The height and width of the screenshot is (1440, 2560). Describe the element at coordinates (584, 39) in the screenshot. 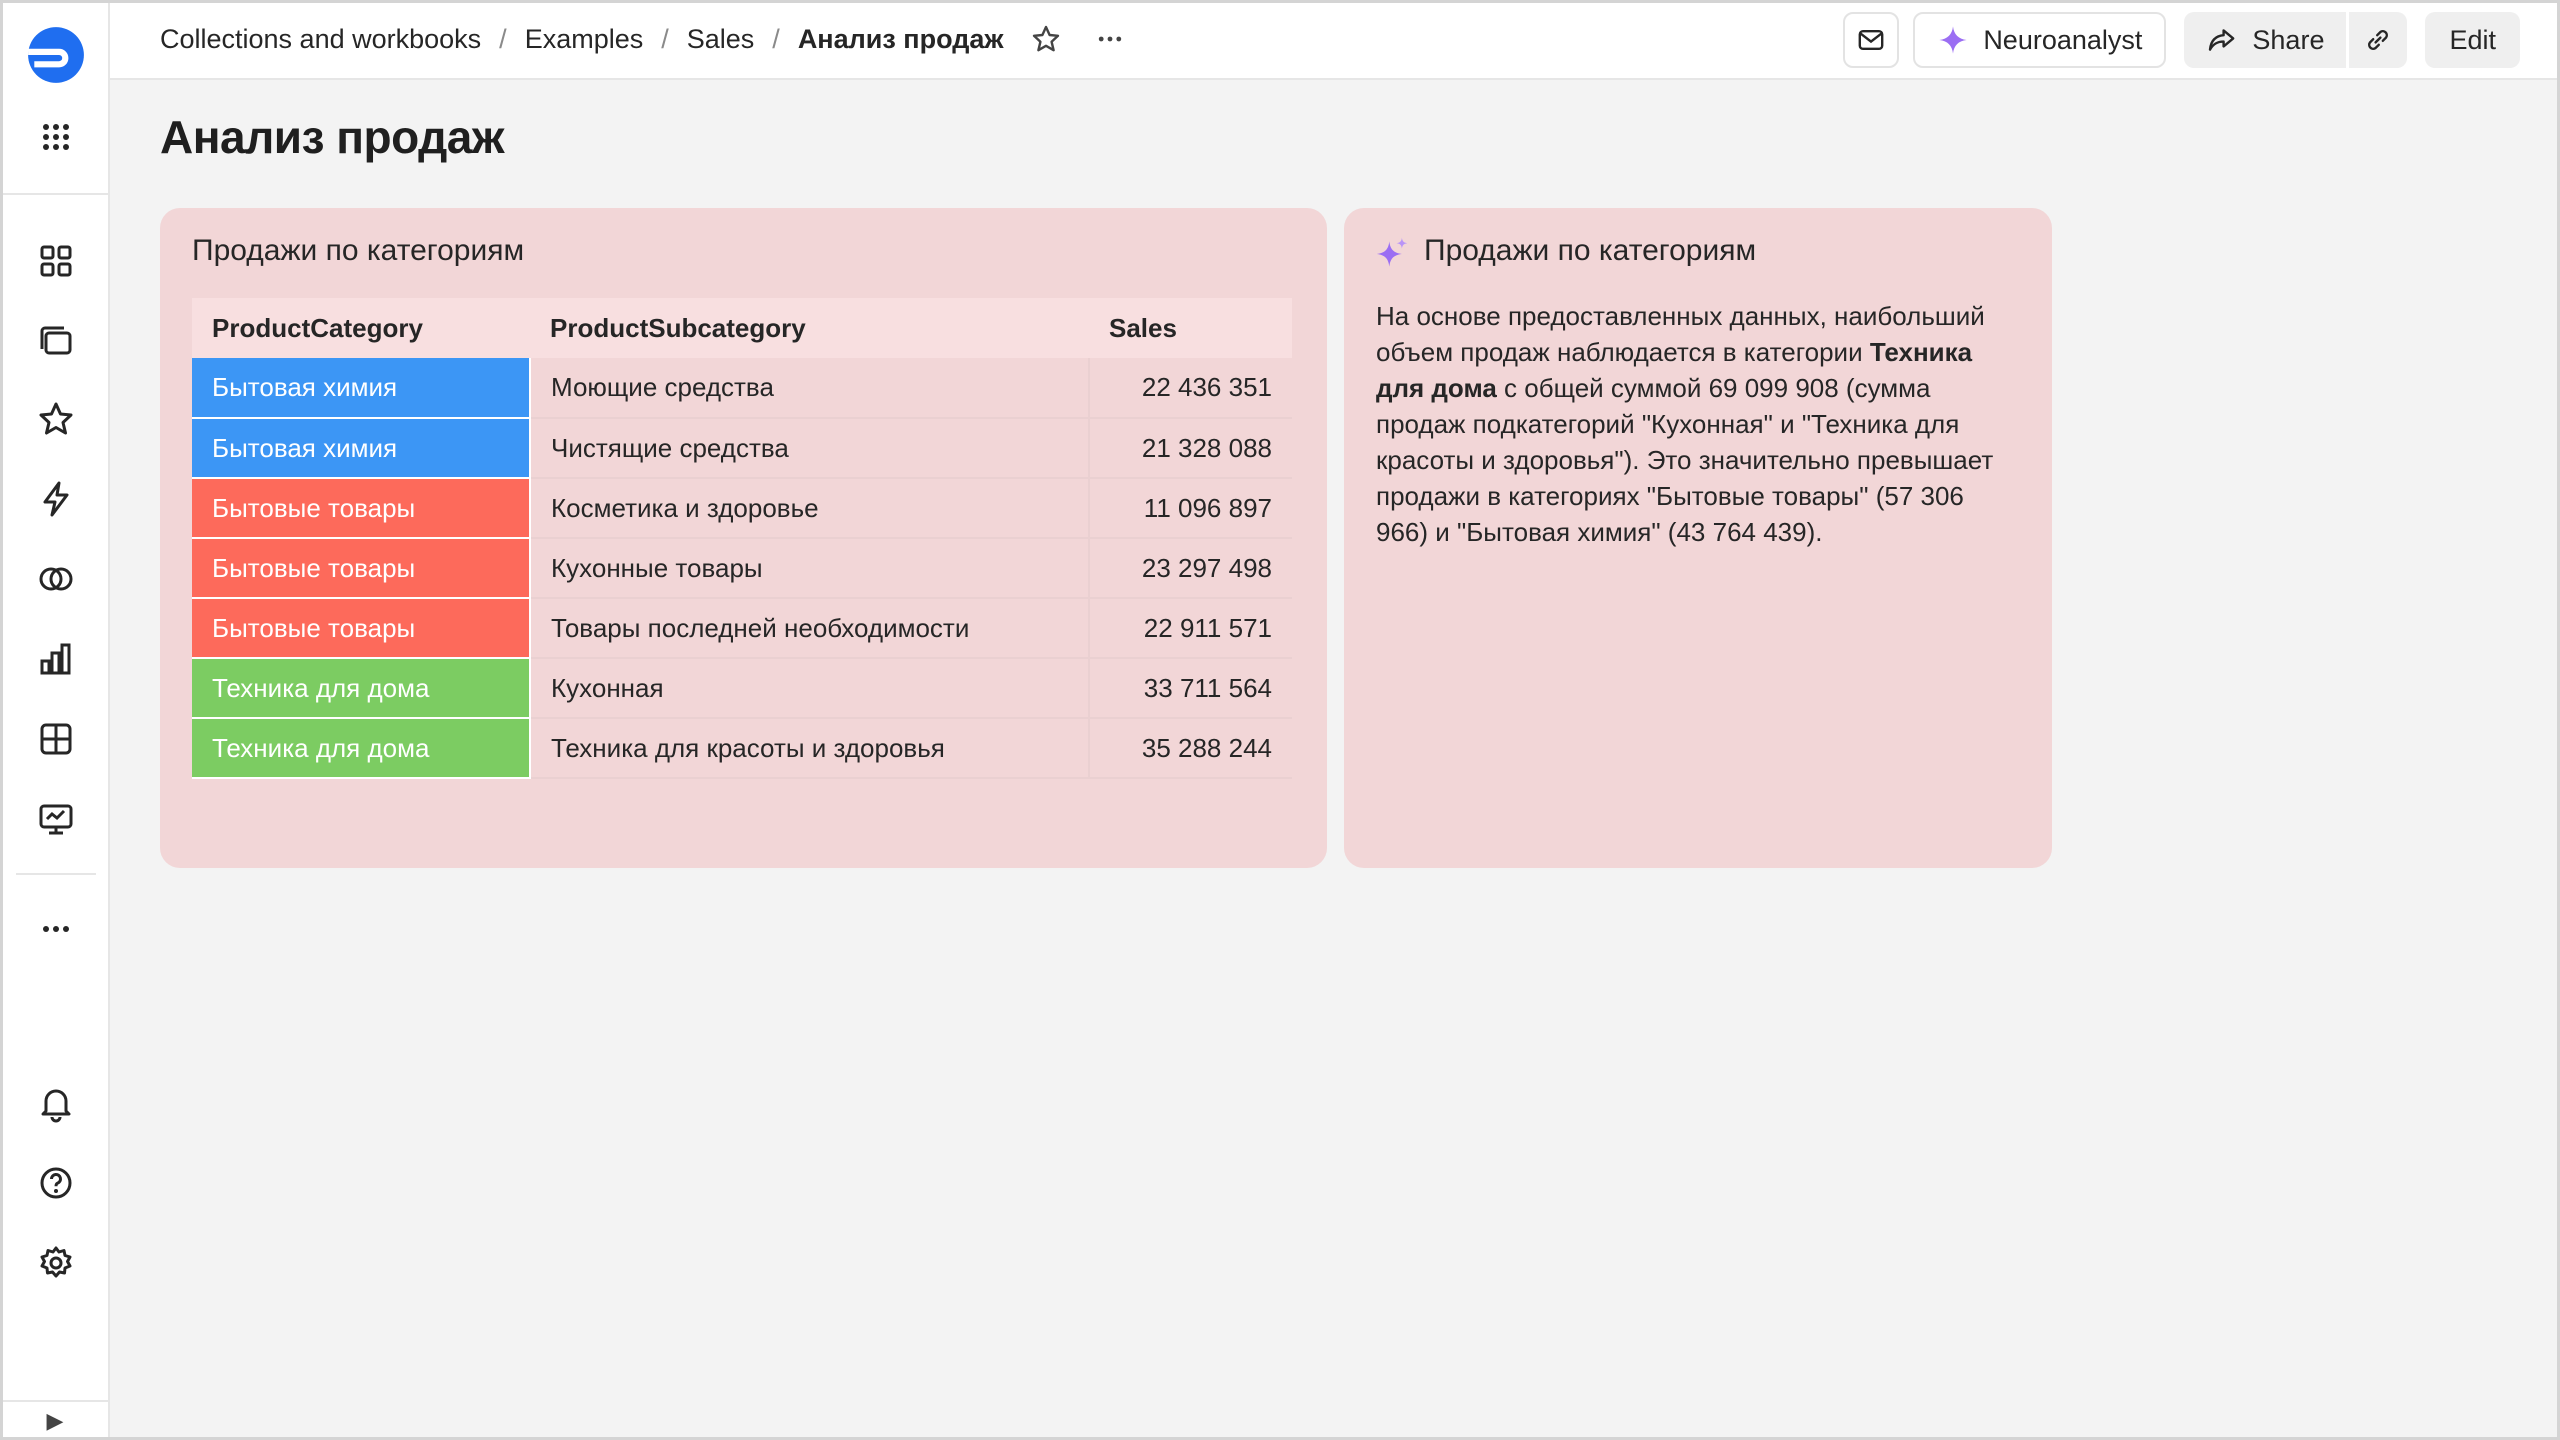

I see `breadcrumb-examples: Examples` at that location.